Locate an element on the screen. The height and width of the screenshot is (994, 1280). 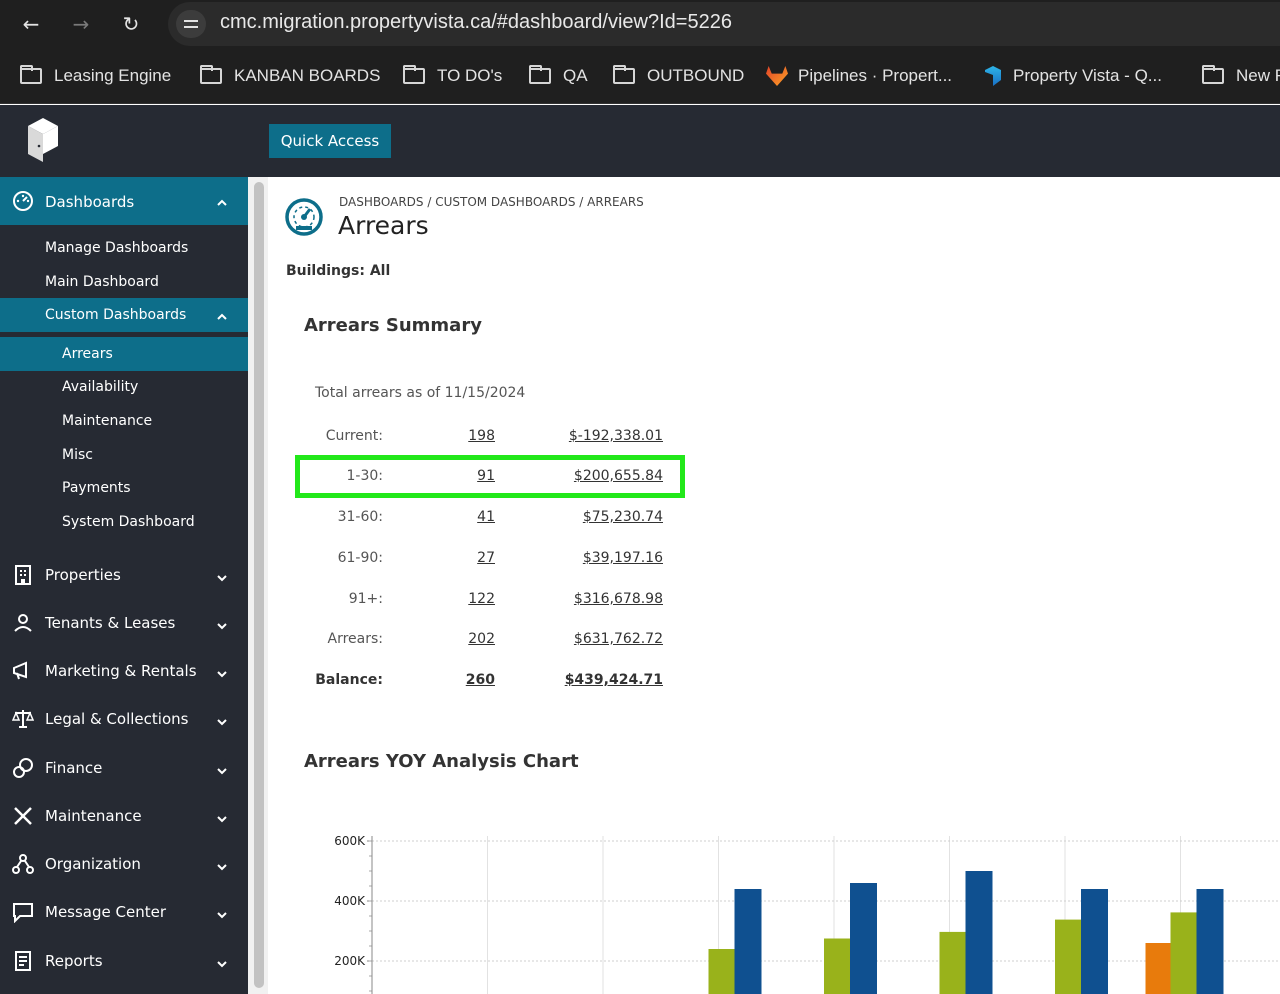
sidebar-scrollbar-thumb is located at coordinates (259, 585).